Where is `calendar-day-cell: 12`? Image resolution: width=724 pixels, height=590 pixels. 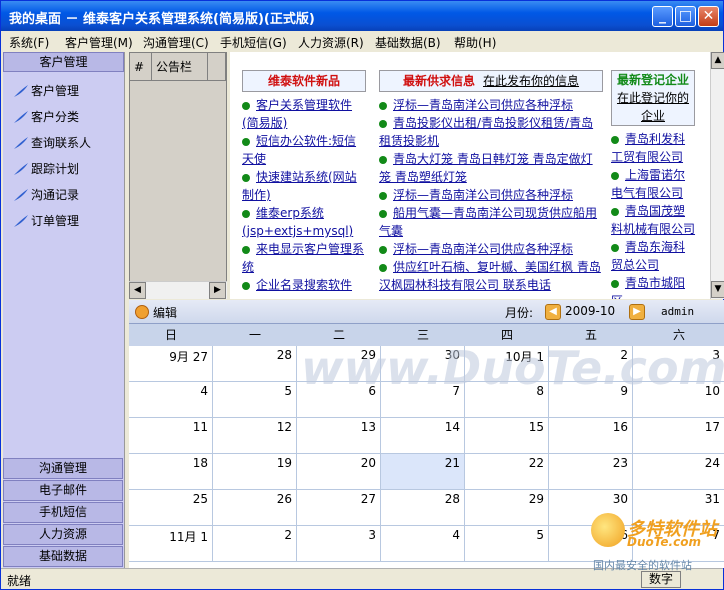 calendar-day-cell: 12 is located at coordinates (255, 436).